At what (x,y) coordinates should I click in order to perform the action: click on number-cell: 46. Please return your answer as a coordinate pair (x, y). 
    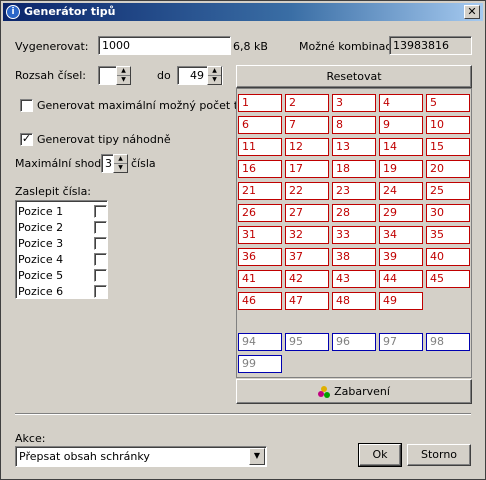
    Looking at the image, I should click on (260, 301).